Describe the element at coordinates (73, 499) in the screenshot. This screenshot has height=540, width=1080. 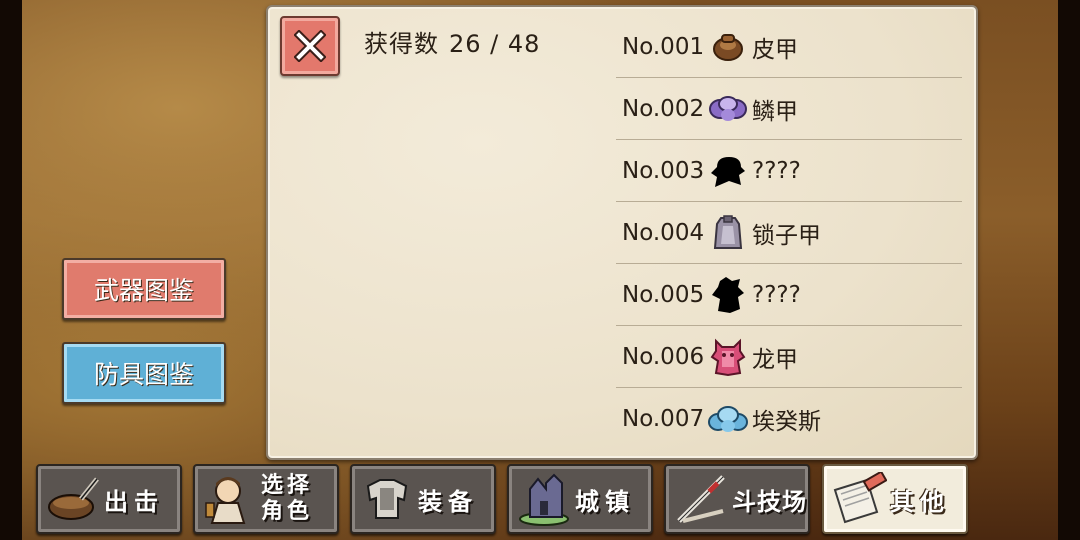
I see `wok-icon` at that location.